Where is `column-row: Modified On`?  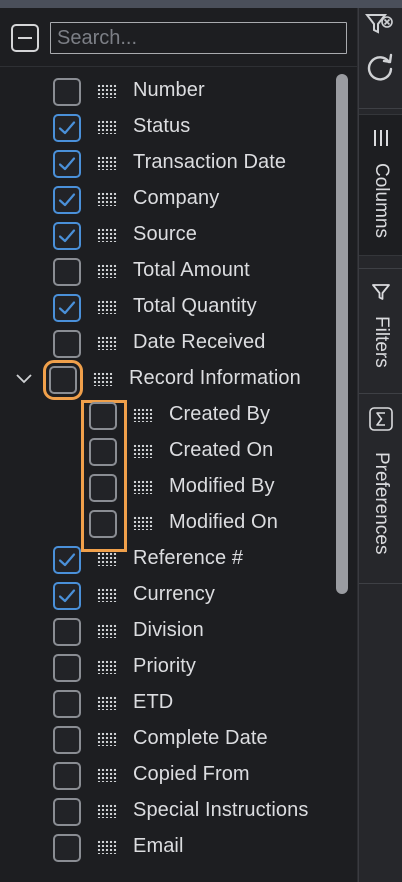 column-row: Modified On is located at coordinates (170, 523).